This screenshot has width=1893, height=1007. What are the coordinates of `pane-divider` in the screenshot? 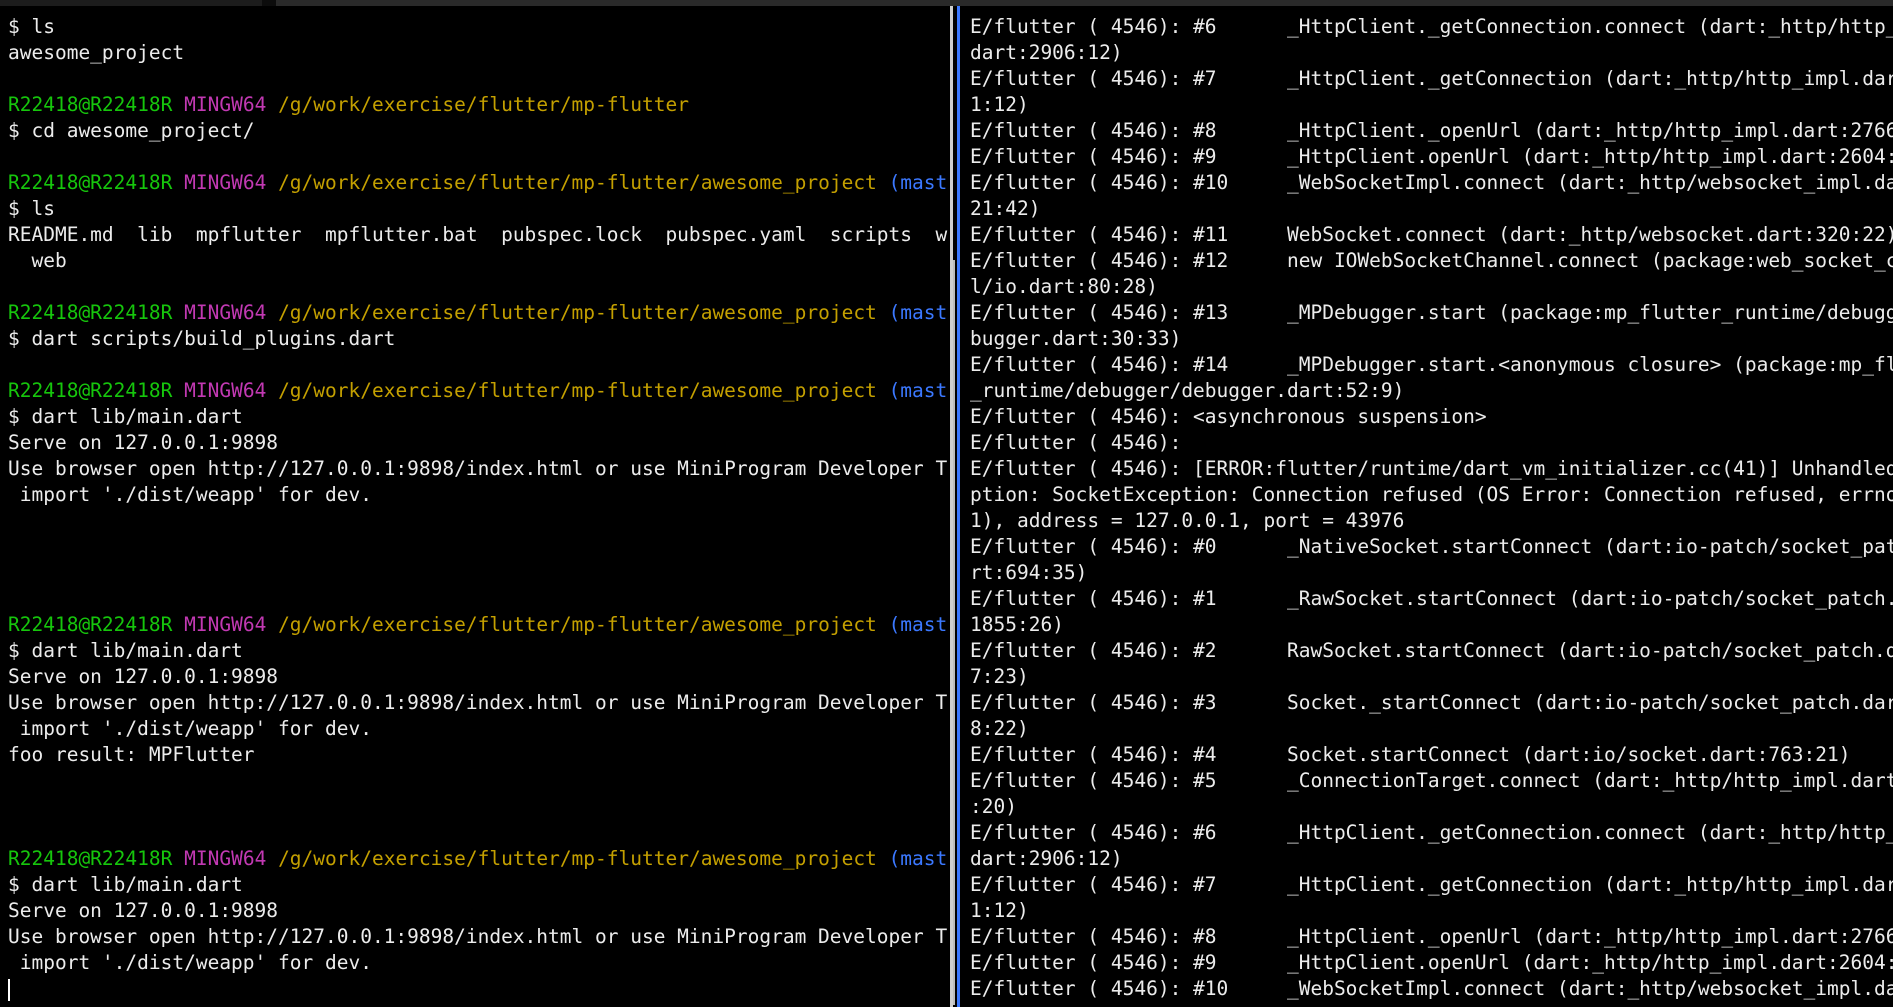 It's located at (951, 506).